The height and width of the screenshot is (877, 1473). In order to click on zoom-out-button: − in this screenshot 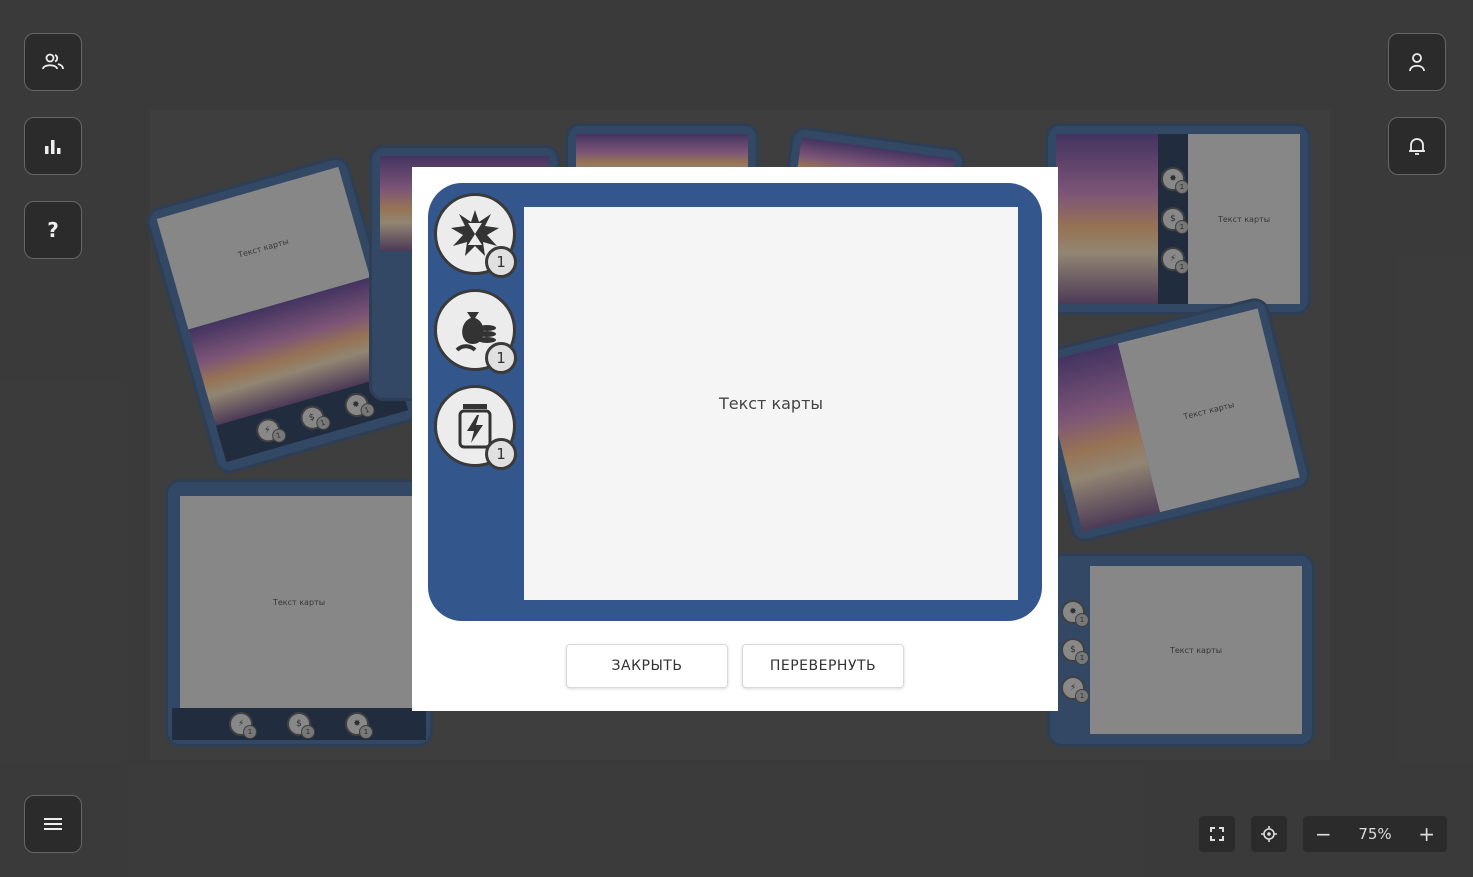, I will do `click(1323, 834)`.